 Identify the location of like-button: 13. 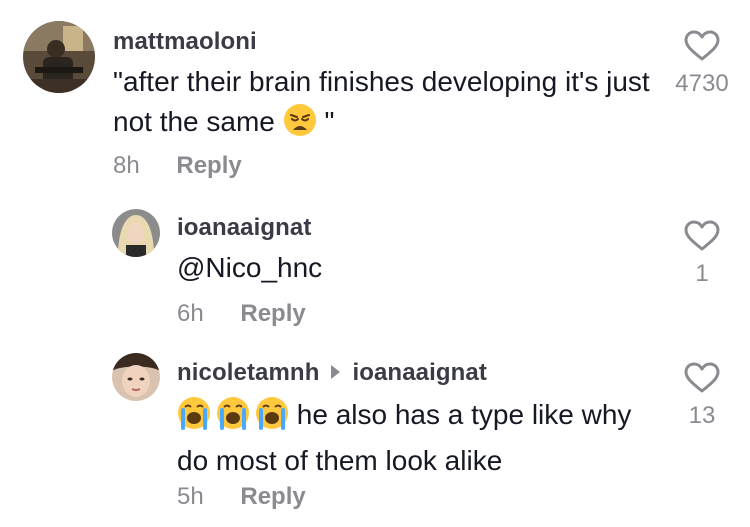
(702, 396).